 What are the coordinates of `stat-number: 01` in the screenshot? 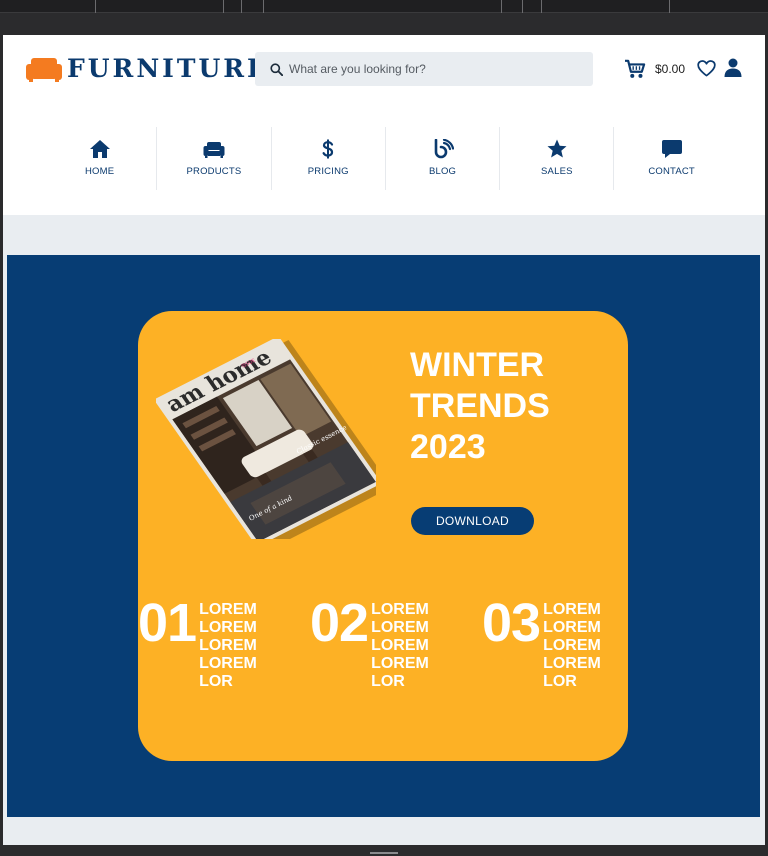 It's located at (167, 623).